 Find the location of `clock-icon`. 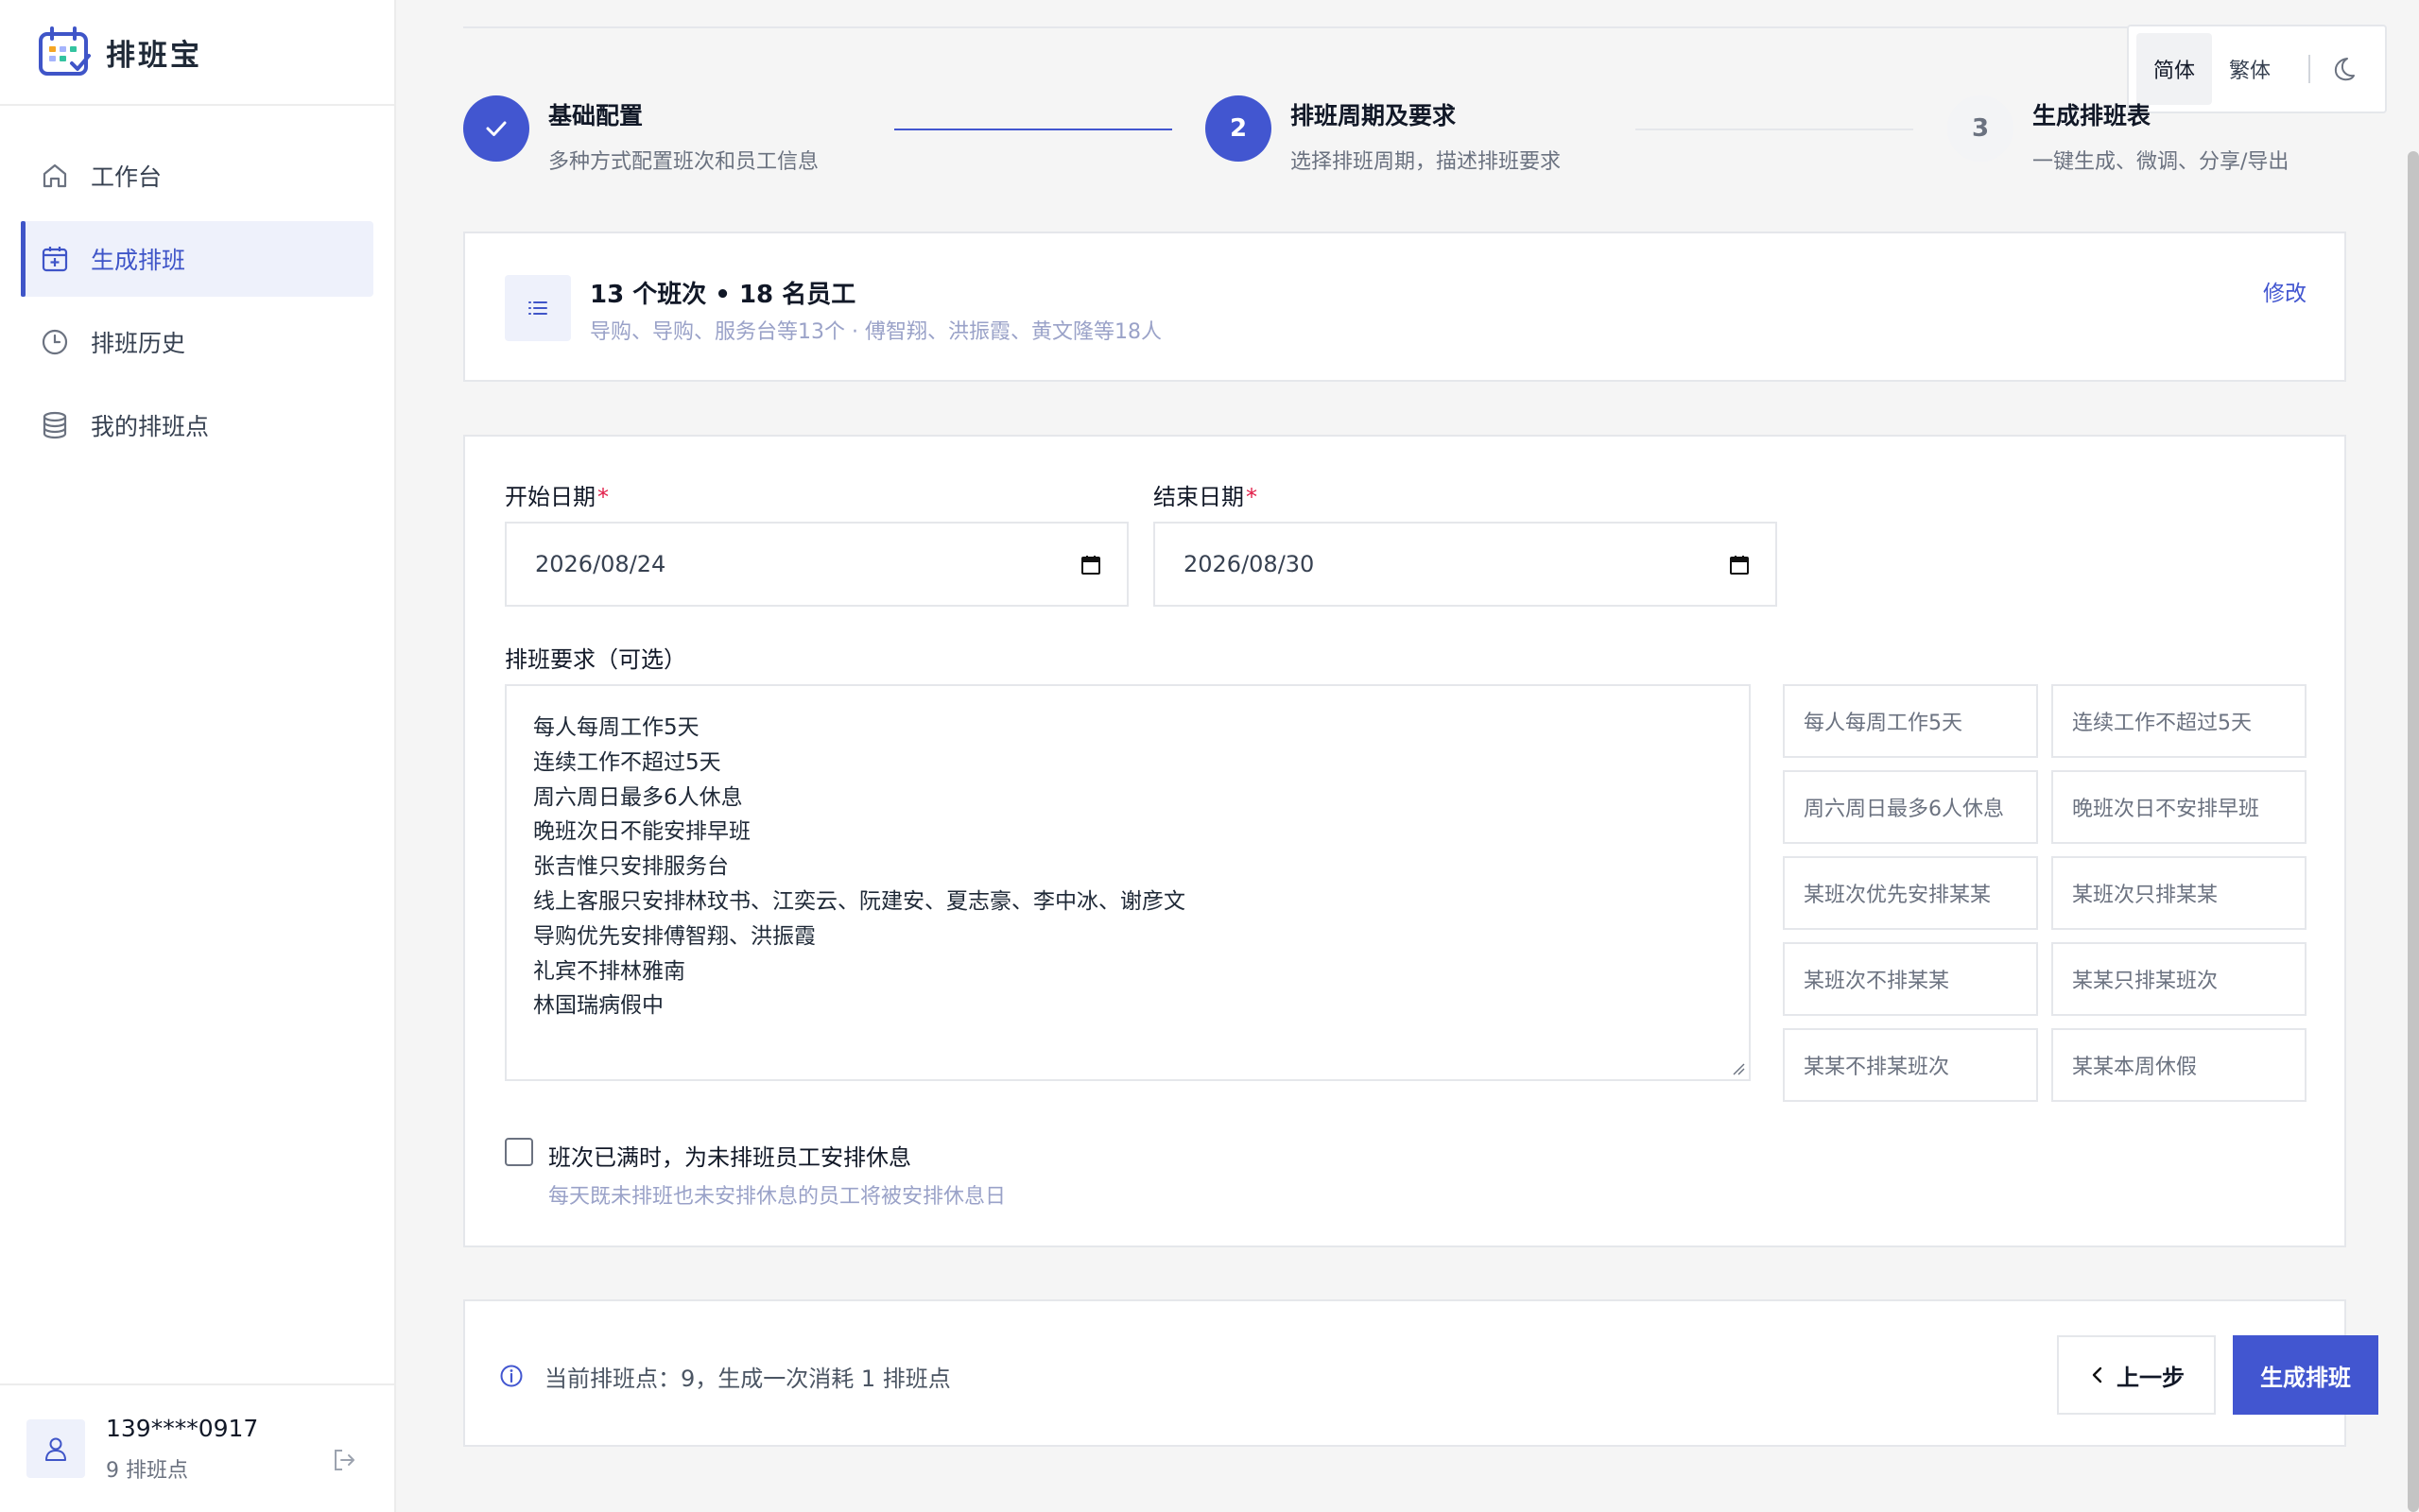

clock-icon is located at coordinates (55, 342).